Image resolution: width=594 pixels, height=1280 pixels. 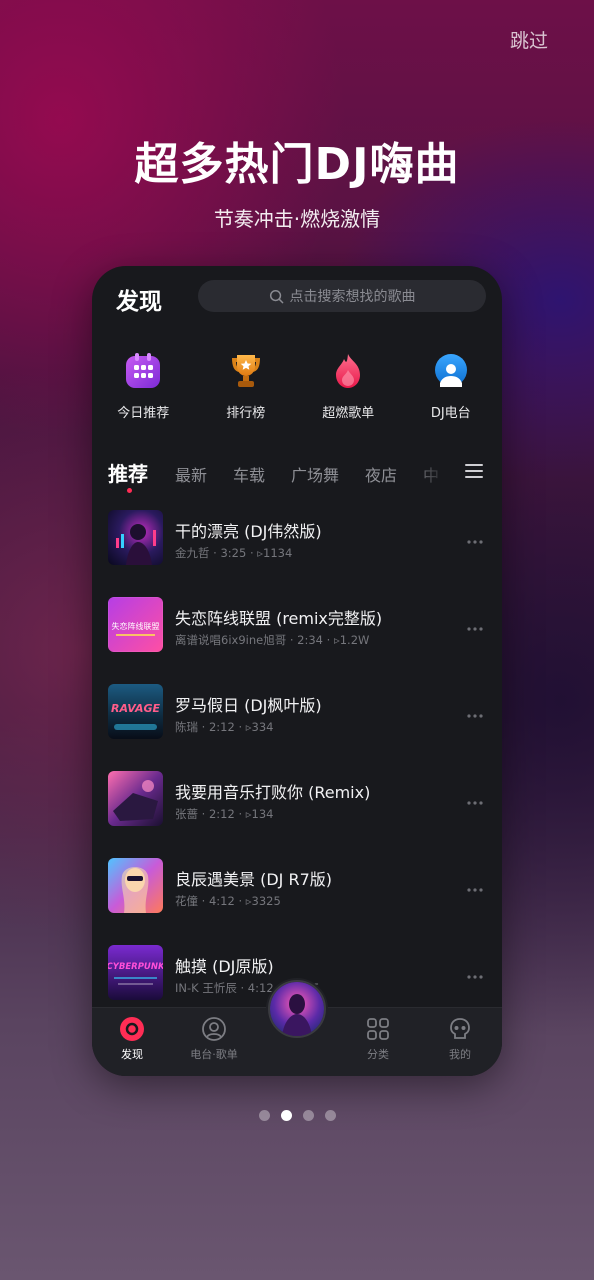 I want to click on tab-fade, so click(x=428, y=474).